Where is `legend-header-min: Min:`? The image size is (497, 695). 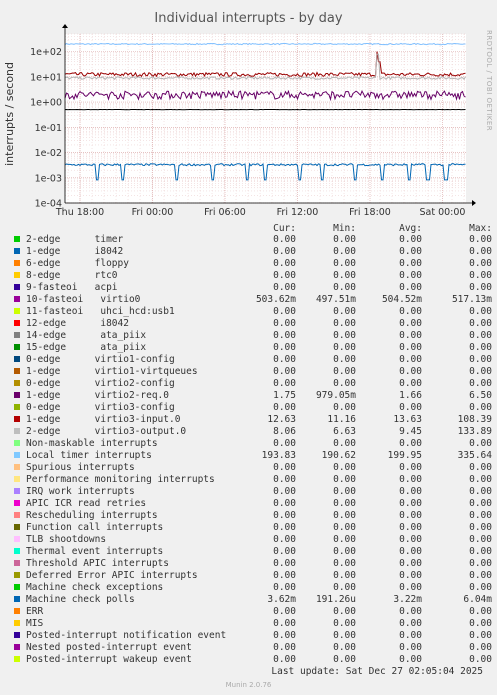
legend-header-min: Min: is located at coordinates (344, 228).